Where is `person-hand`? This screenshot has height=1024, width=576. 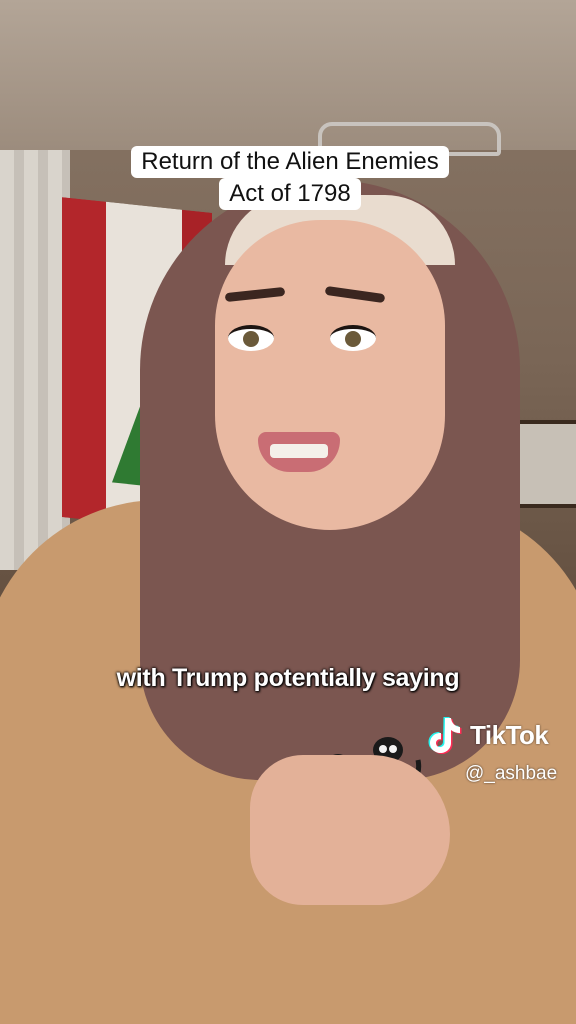
person-hand is located at coordinates (350, 830).